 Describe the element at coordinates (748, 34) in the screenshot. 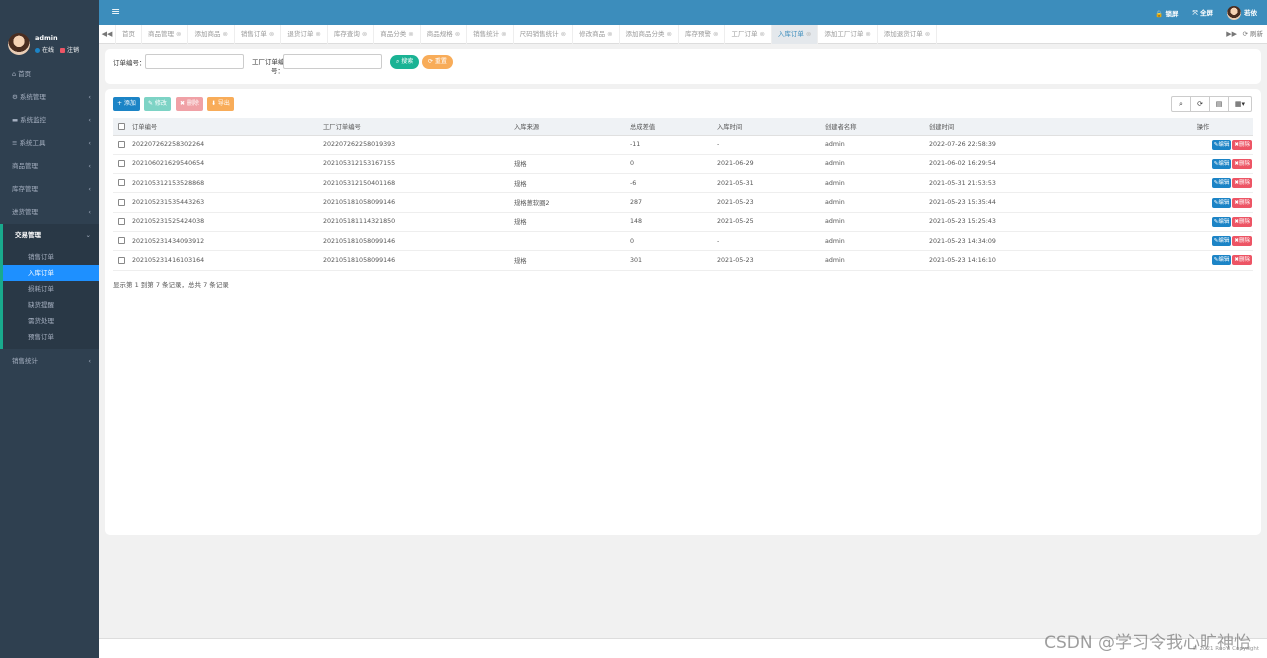

I see `tab-item: 工厂订单 ⊗` at that location.